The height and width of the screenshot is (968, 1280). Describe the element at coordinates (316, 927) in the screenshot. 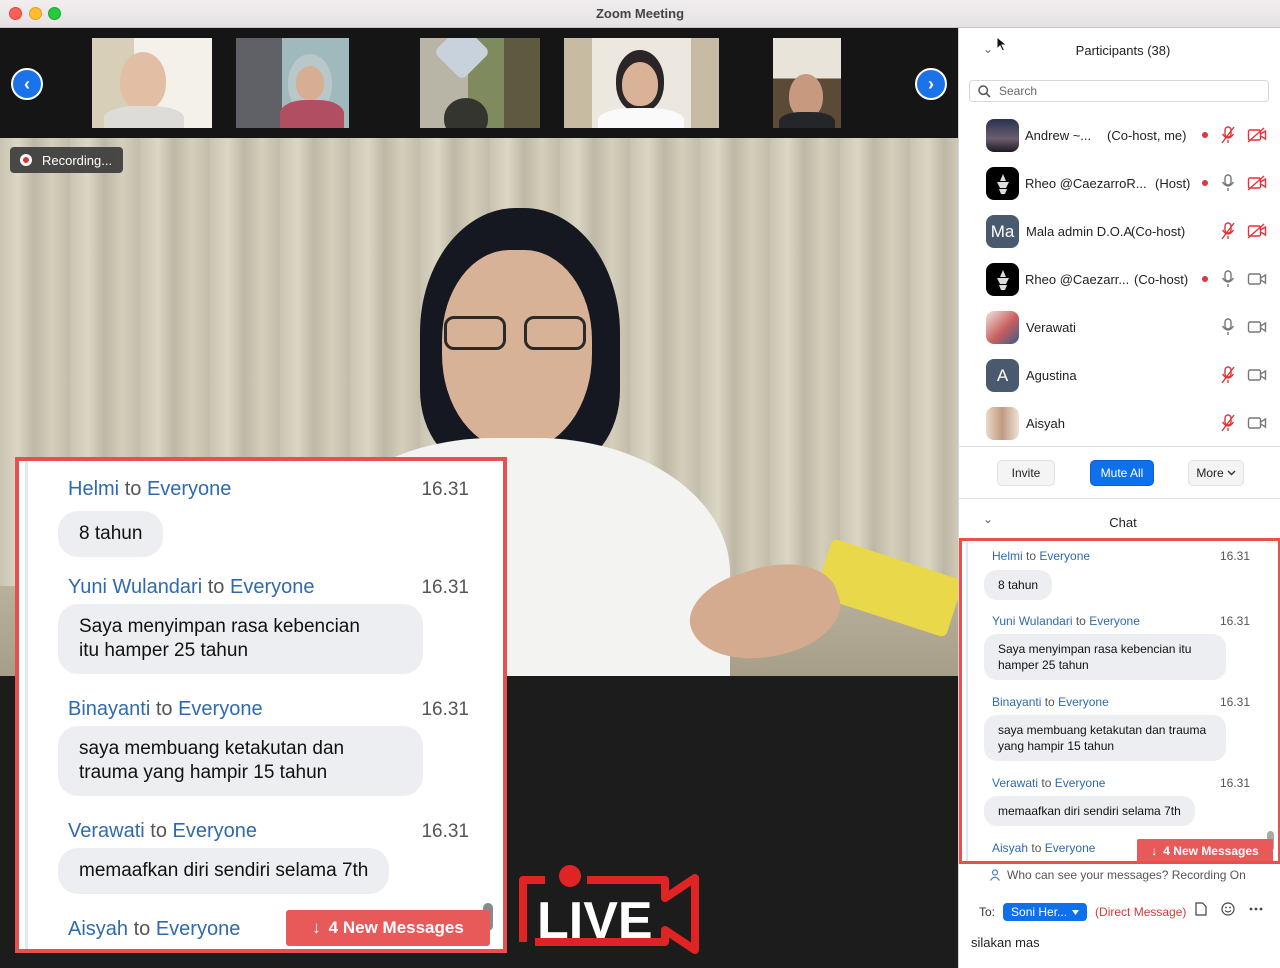

I see `arrow-down-icon: ↓` at that location.